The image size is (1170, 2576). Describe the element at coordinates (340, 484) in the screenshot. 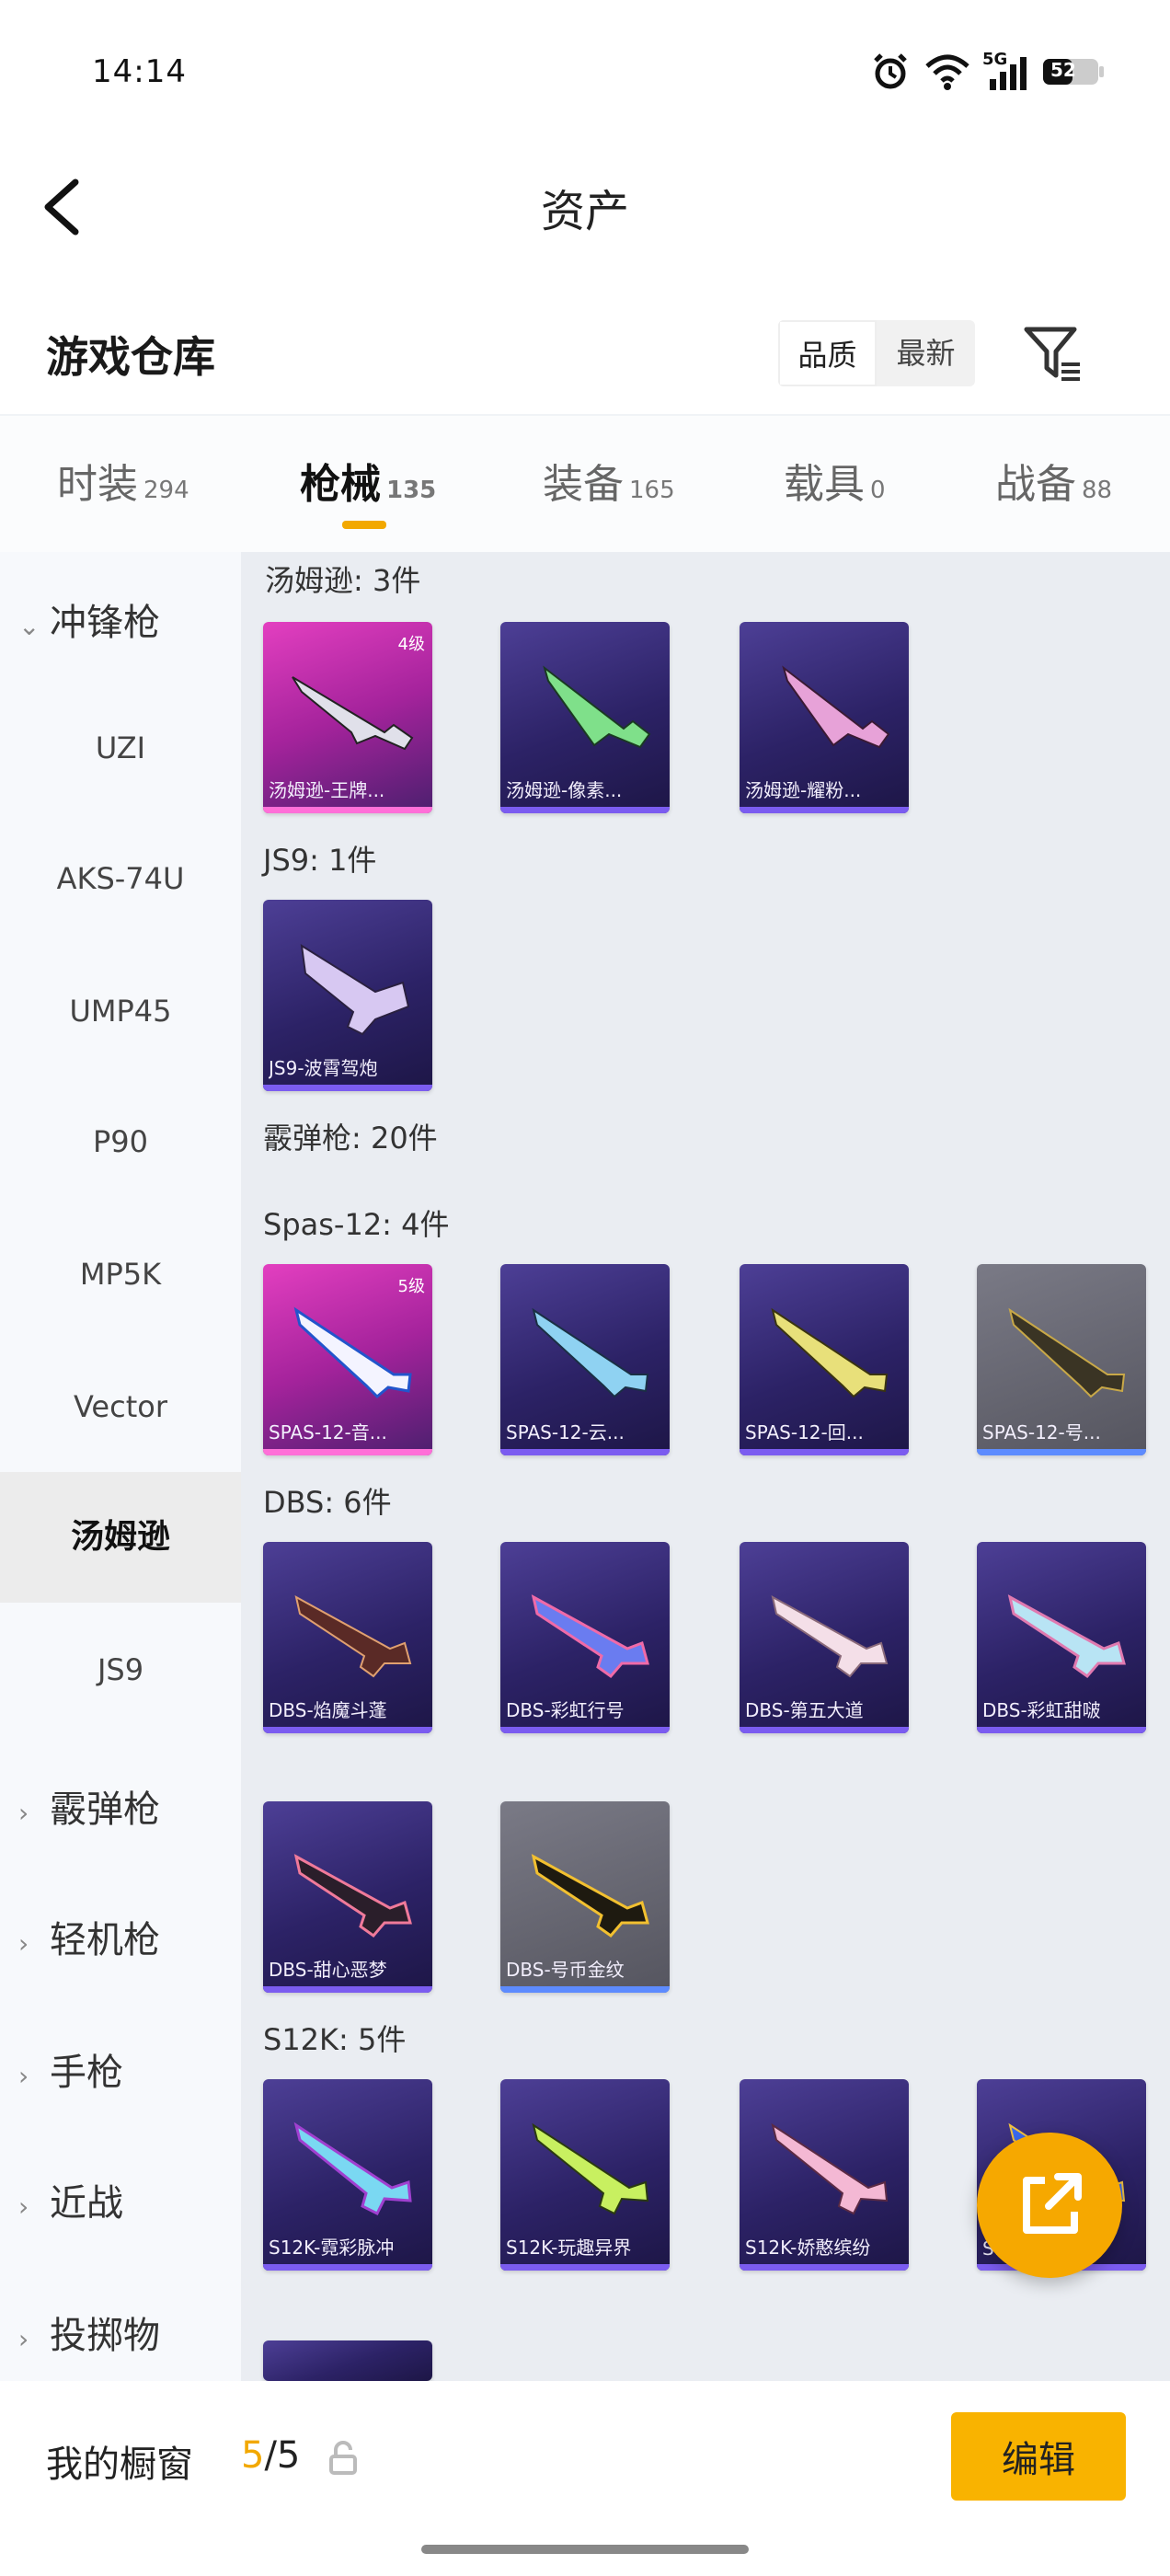

I see `tab-label: 枪械` at that location.